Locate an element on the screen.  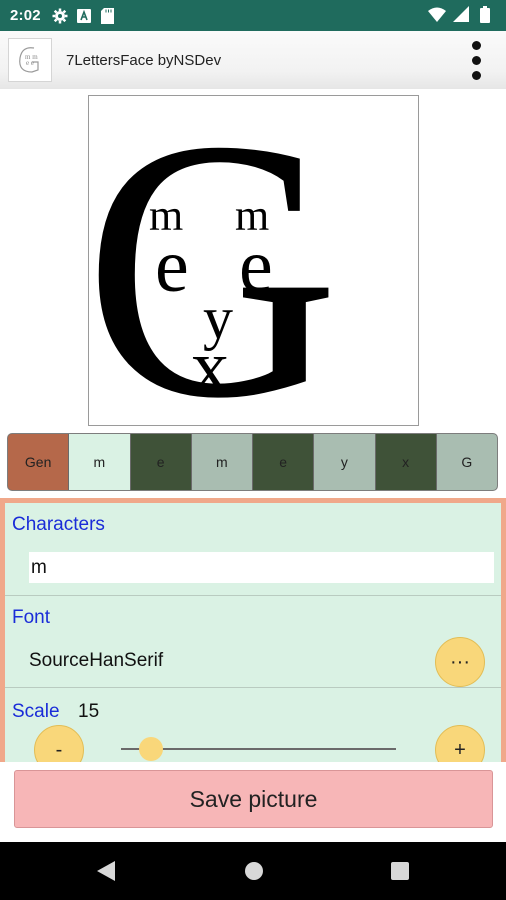
recents-icon is located at coordinates (400, 871).